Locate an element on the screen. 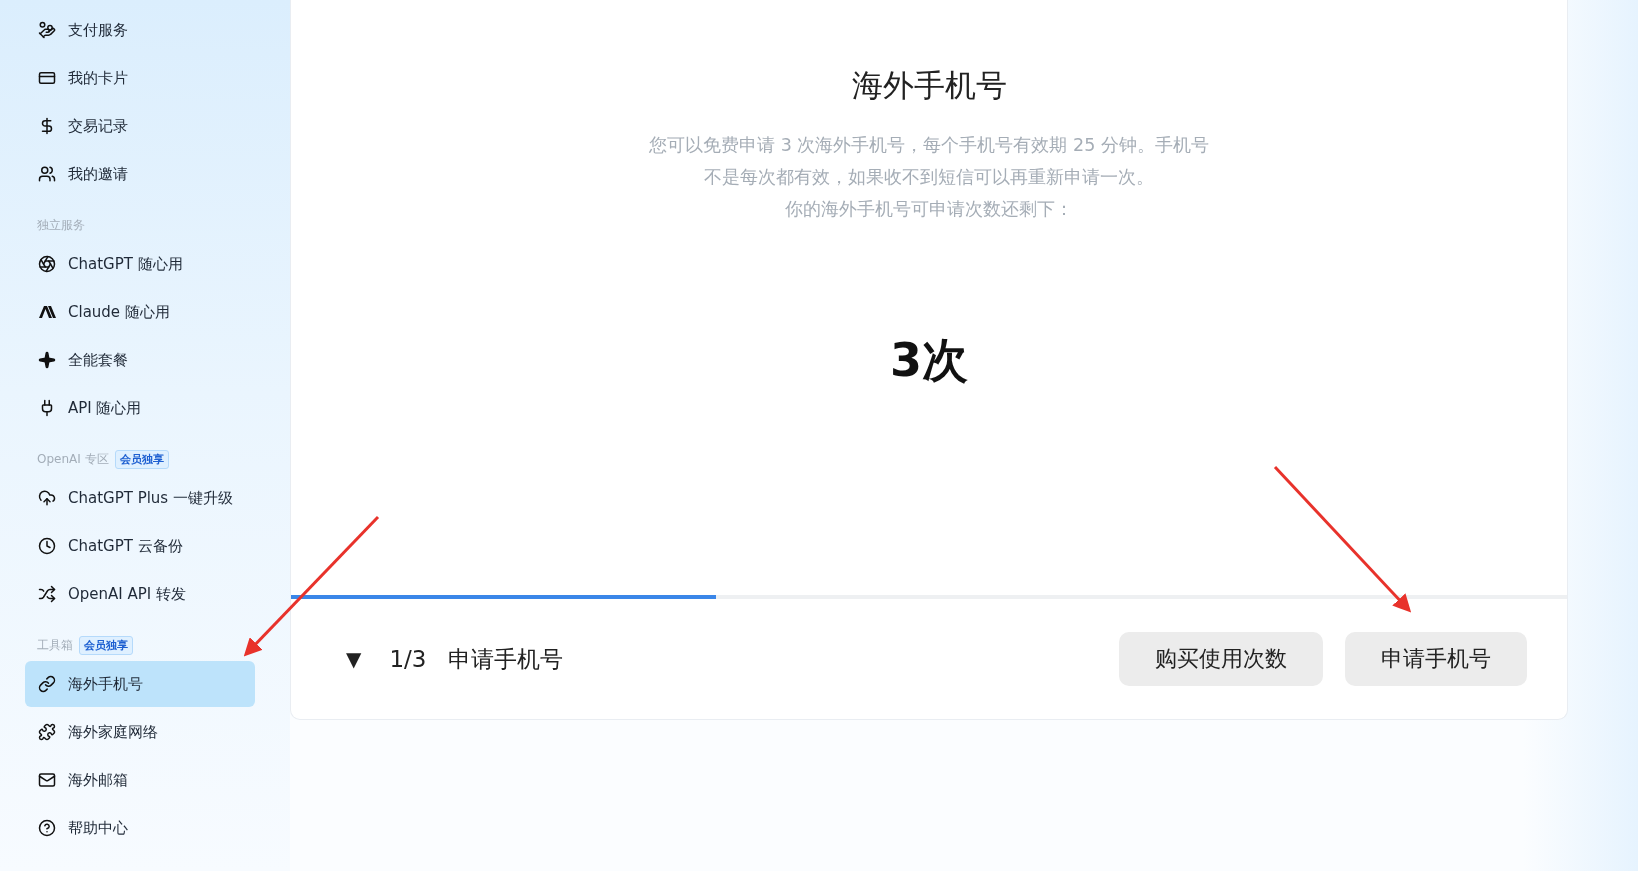  cloud-upload-icon is located at coordinates (47, 498).